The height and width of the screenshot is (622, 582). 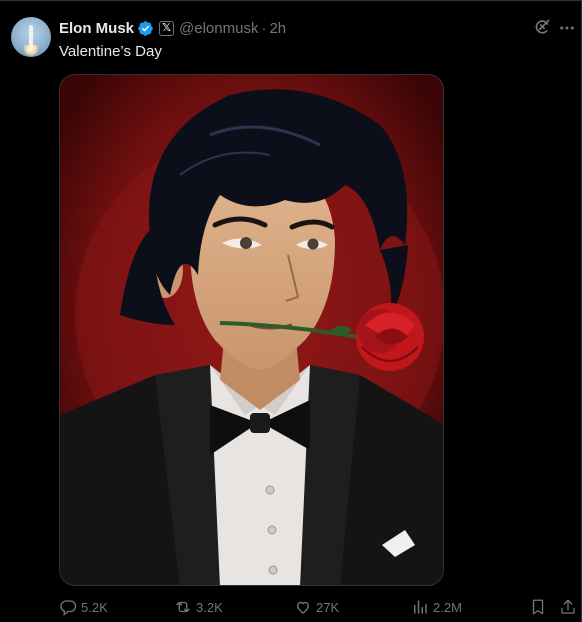 I want to click on author-name: Elon Musk, so click(x=96, y=28).